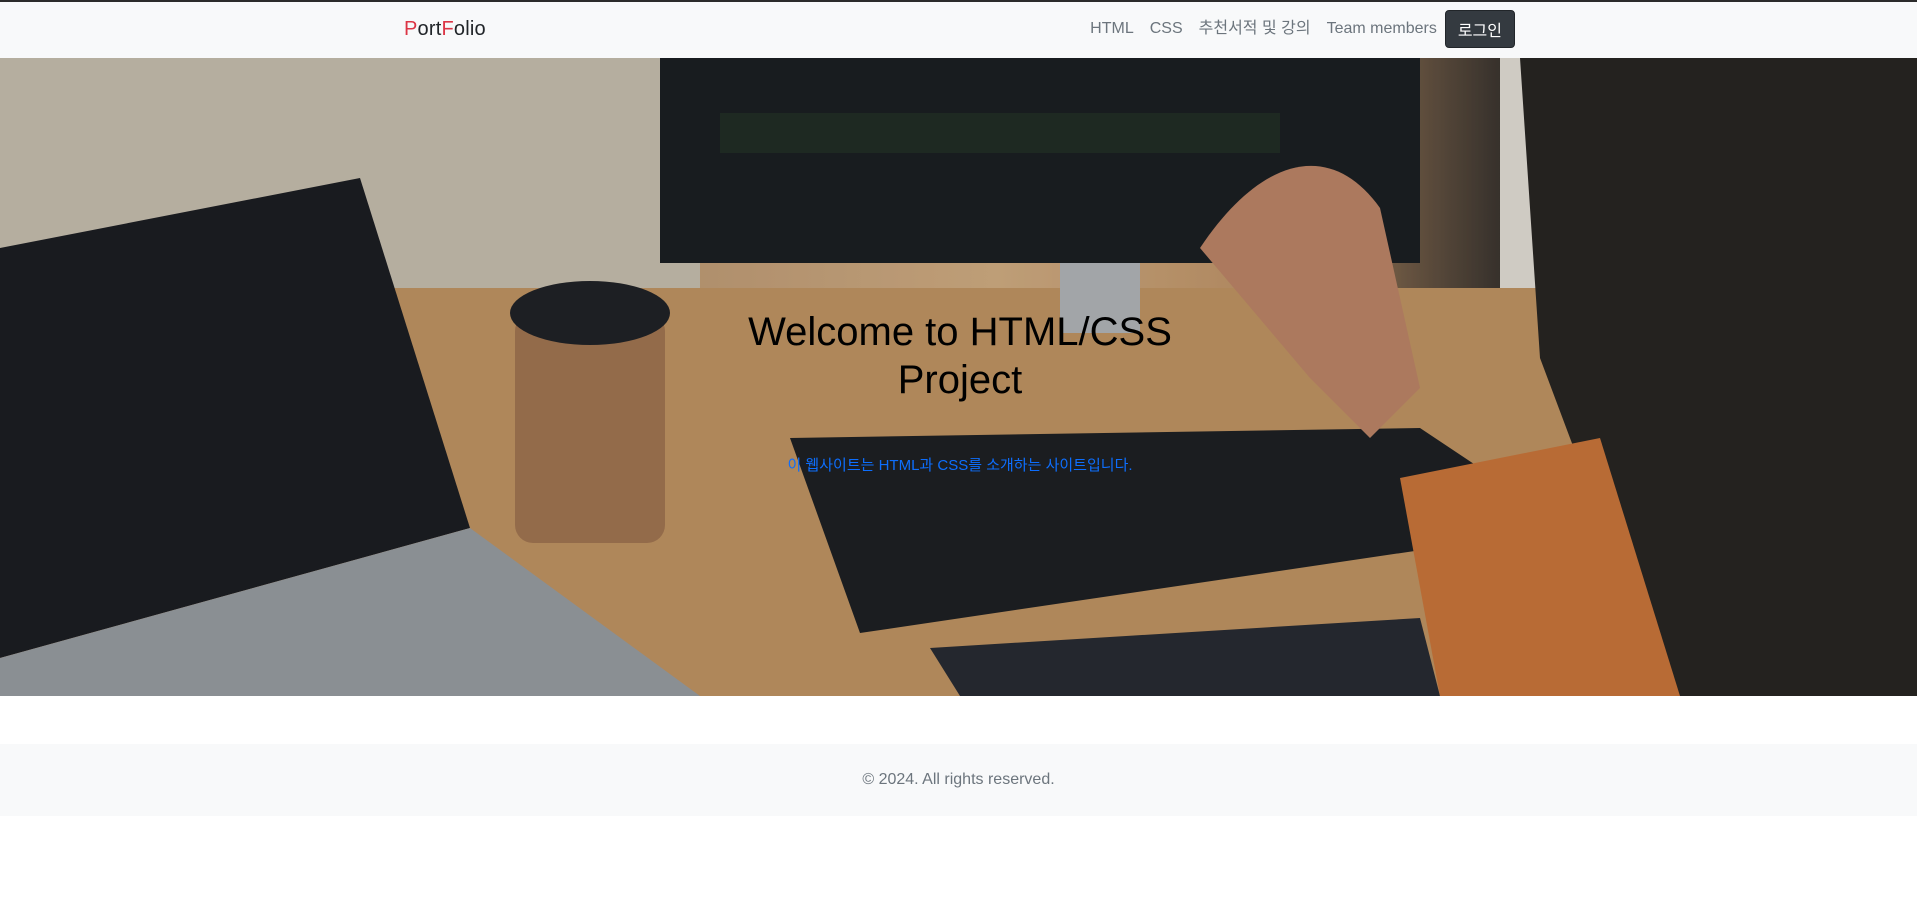  Describe the element at coordinates (1479, 29) in the screenshot. I see `login-button: 로그인` at that location.